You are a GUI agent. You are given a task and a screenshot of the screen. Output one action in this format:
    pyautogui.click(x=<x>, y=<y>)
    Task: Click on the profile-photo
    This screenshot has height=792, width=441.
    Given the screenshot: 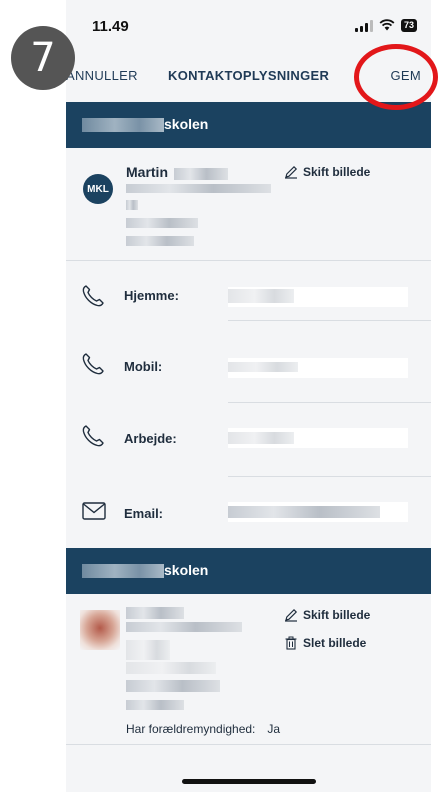 What is the action you would take?
    pyautogui.click(x=100, y=630)
    